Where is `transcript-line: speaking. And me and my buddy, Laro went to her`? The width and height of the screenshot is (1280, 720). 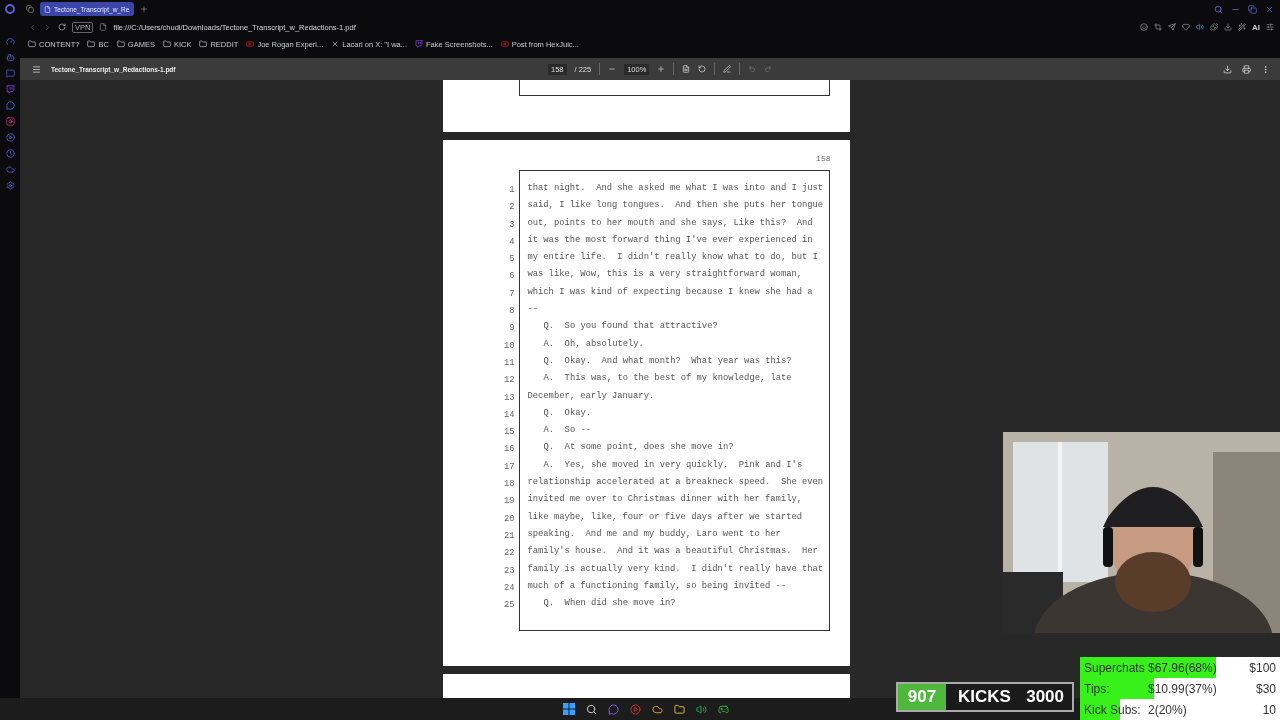 transcript-line: speaking. And me and my buddy, Laro went to her is located at coordinates (654, 534).